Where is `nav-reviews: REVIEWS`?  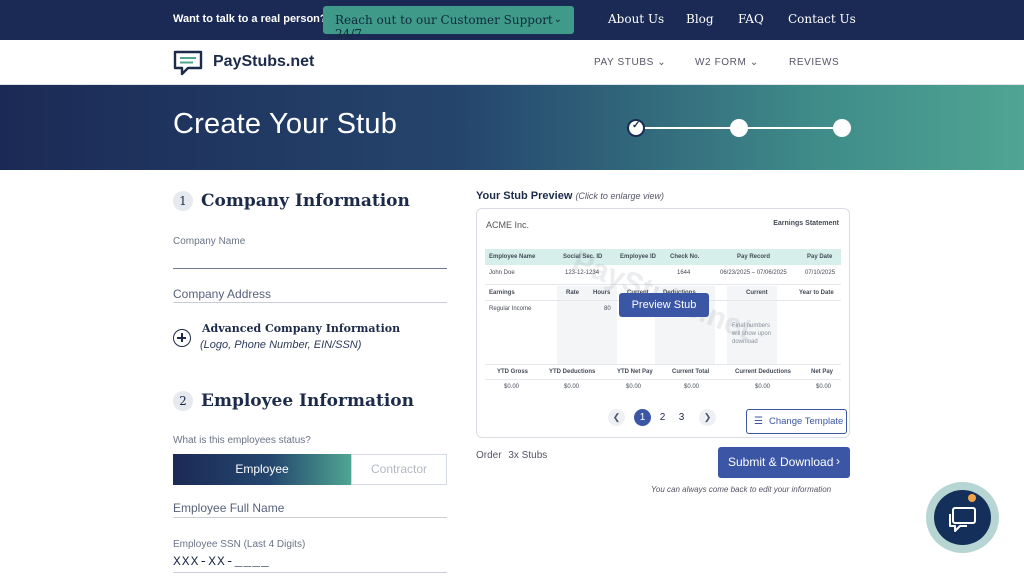
nav-reviews: REVIEWS is located at coordinates (814, 62).